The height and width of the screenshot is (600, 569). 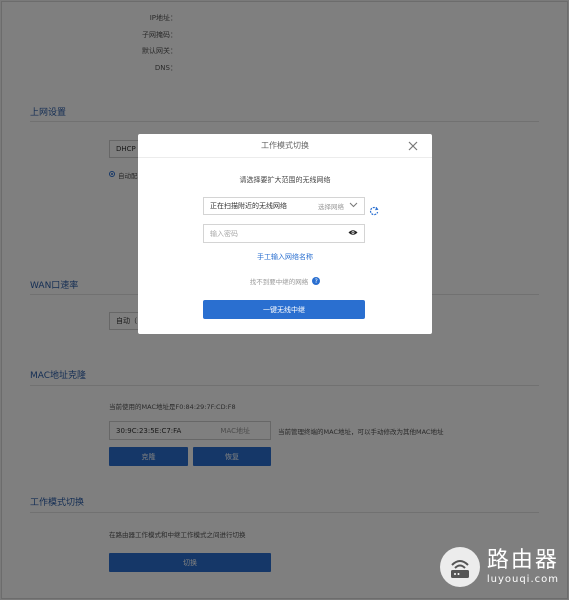 I want to click on watermark-text: 路由器 luyouqi.com, so click(x=523, y=567).